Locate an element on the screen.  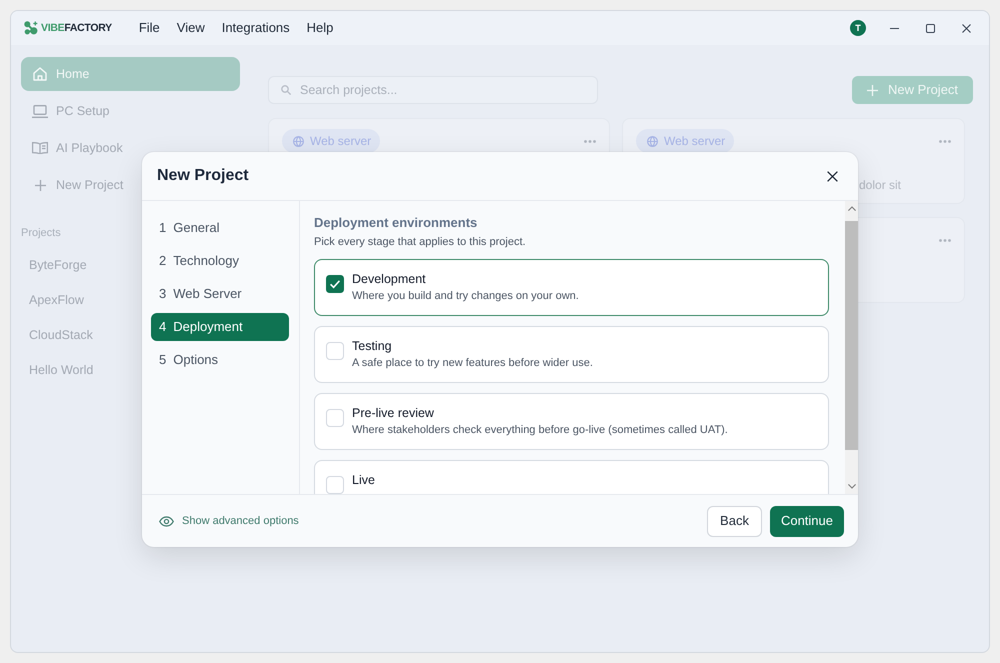
dialog-title: New Project is located at coordinates (203, 176).